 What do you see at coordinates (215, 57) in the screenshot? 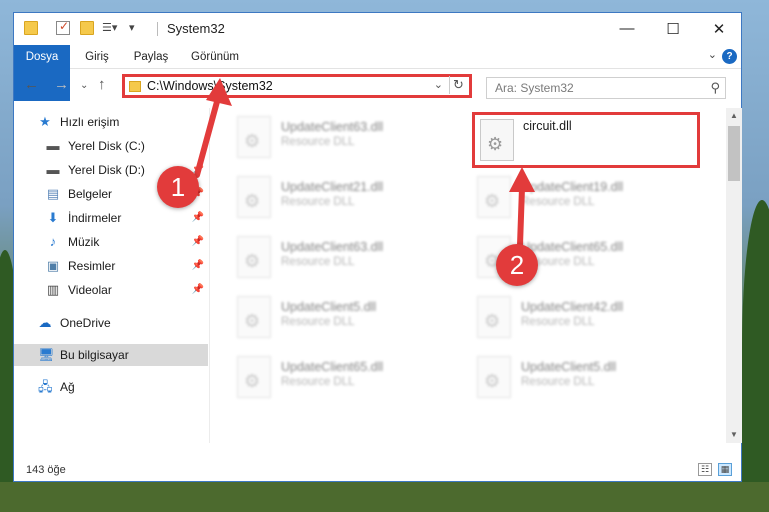
I see `tab-view: Görünüm` at bounding box center [215, 57].